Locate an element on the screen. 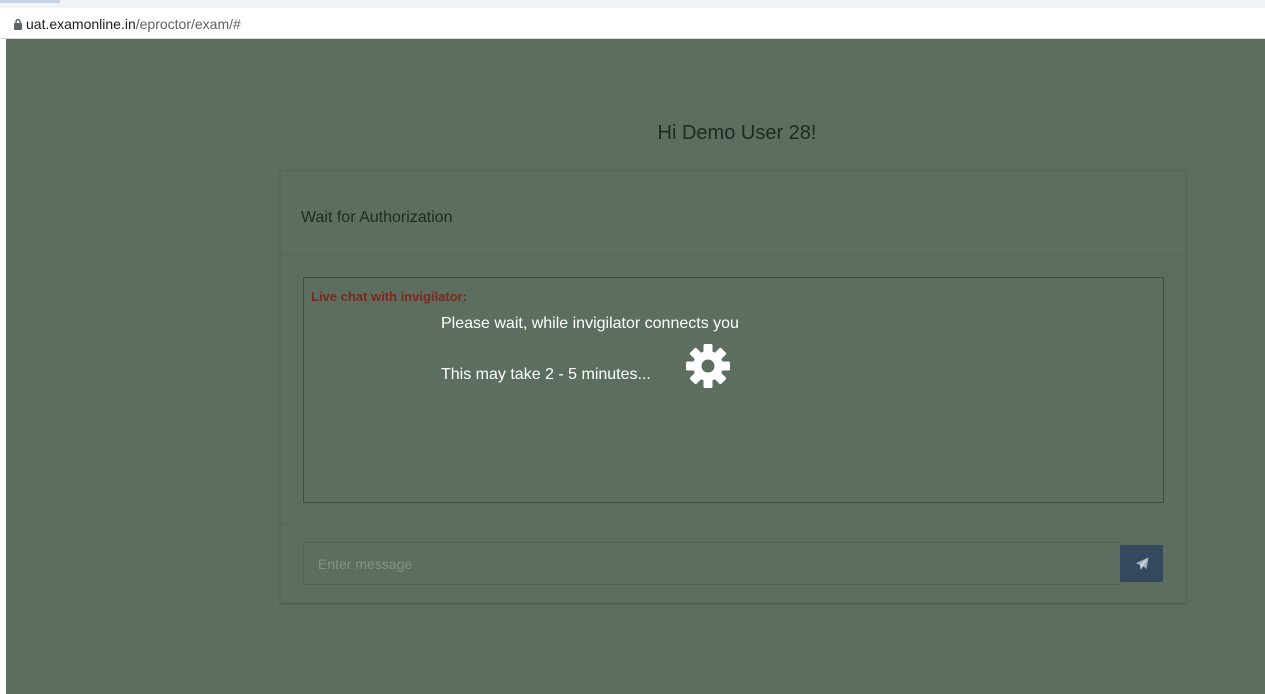 Image resolution: width=1265 pixels, height=694 pixels. message-input is located at coordinates (712, 563).